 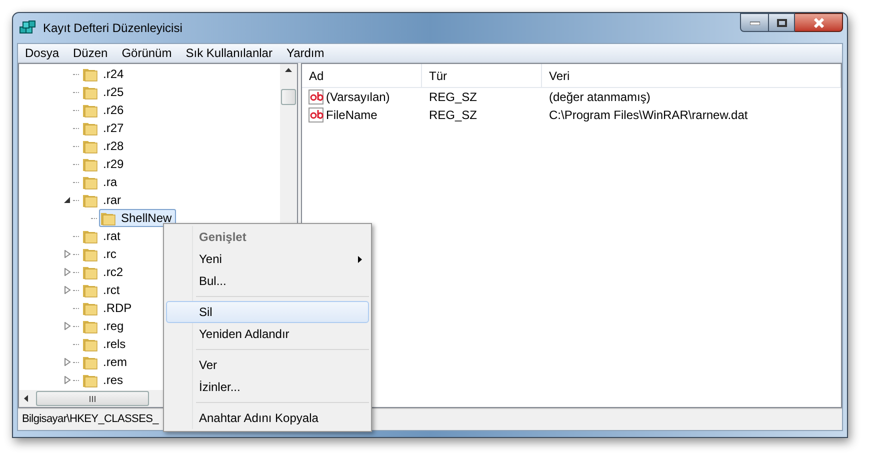 What do you see at coordinates (112, 28) in the screenshot?
I see `window-title: Kayıt Defteri Düzenleyicisi` at bounding box center [112, 28].